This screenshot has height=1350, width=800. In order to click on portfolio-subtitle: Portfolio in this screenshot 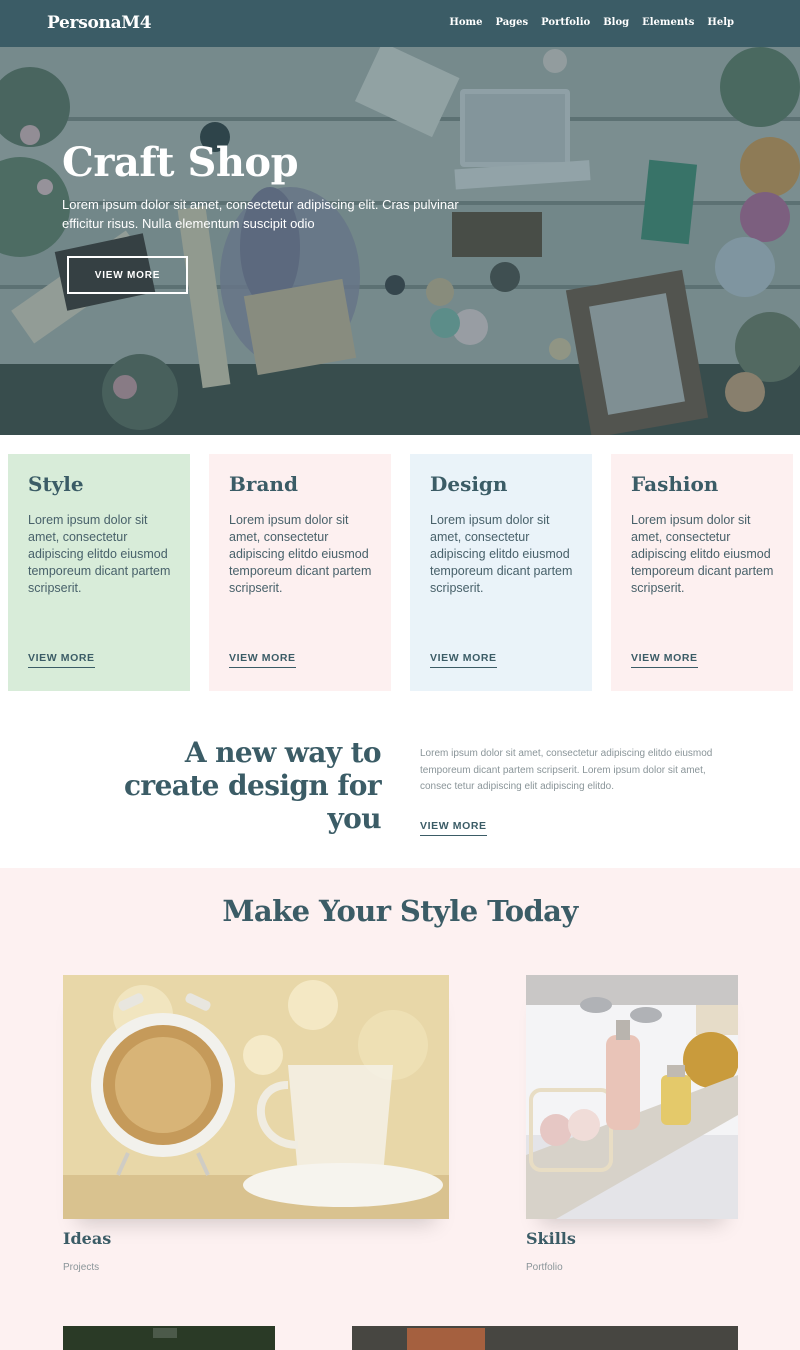, I will do `click(544, 1267)`.